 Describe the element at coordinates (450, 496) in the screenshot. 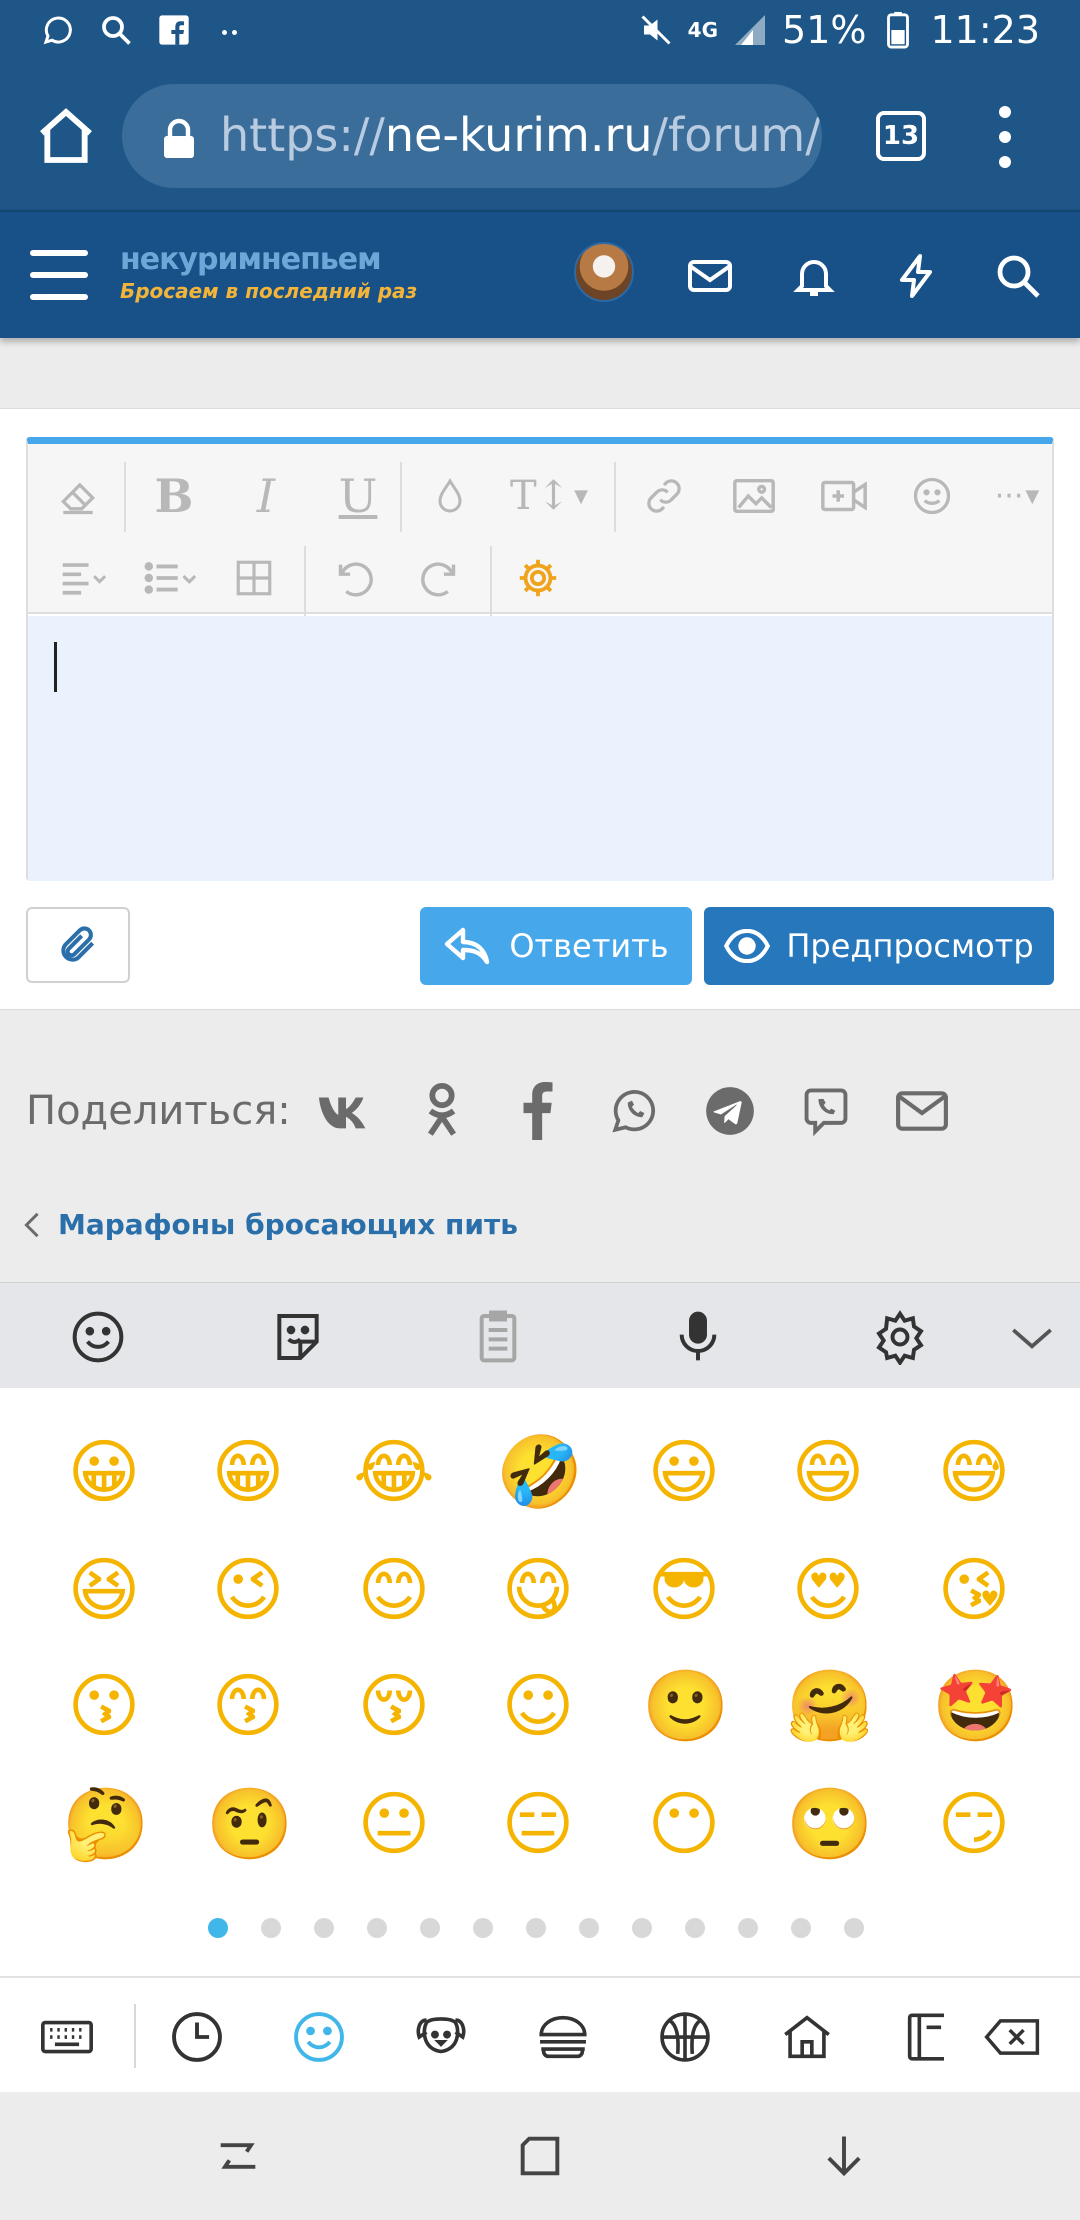

I see `color-icon` at that location.